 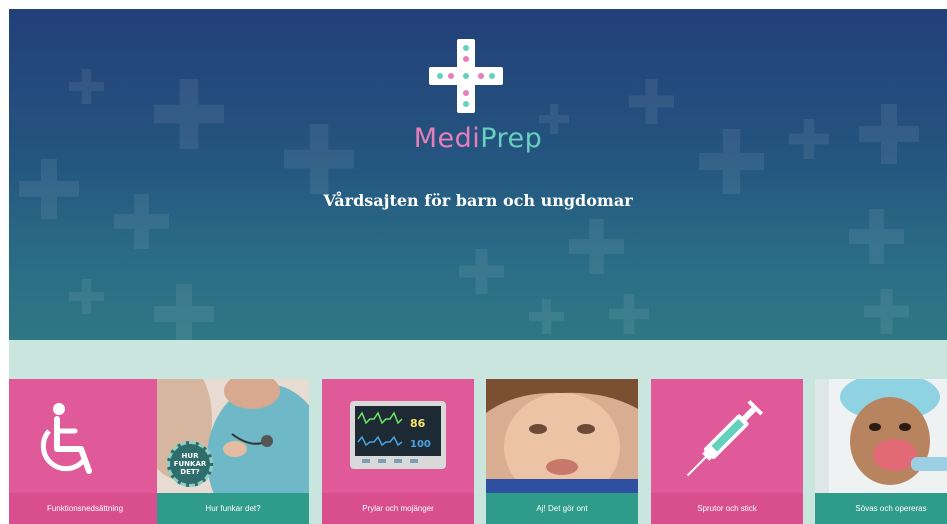 I want to click on card-sovas-och-opereras: Sövas och opereras, so click(x=881, y=451).